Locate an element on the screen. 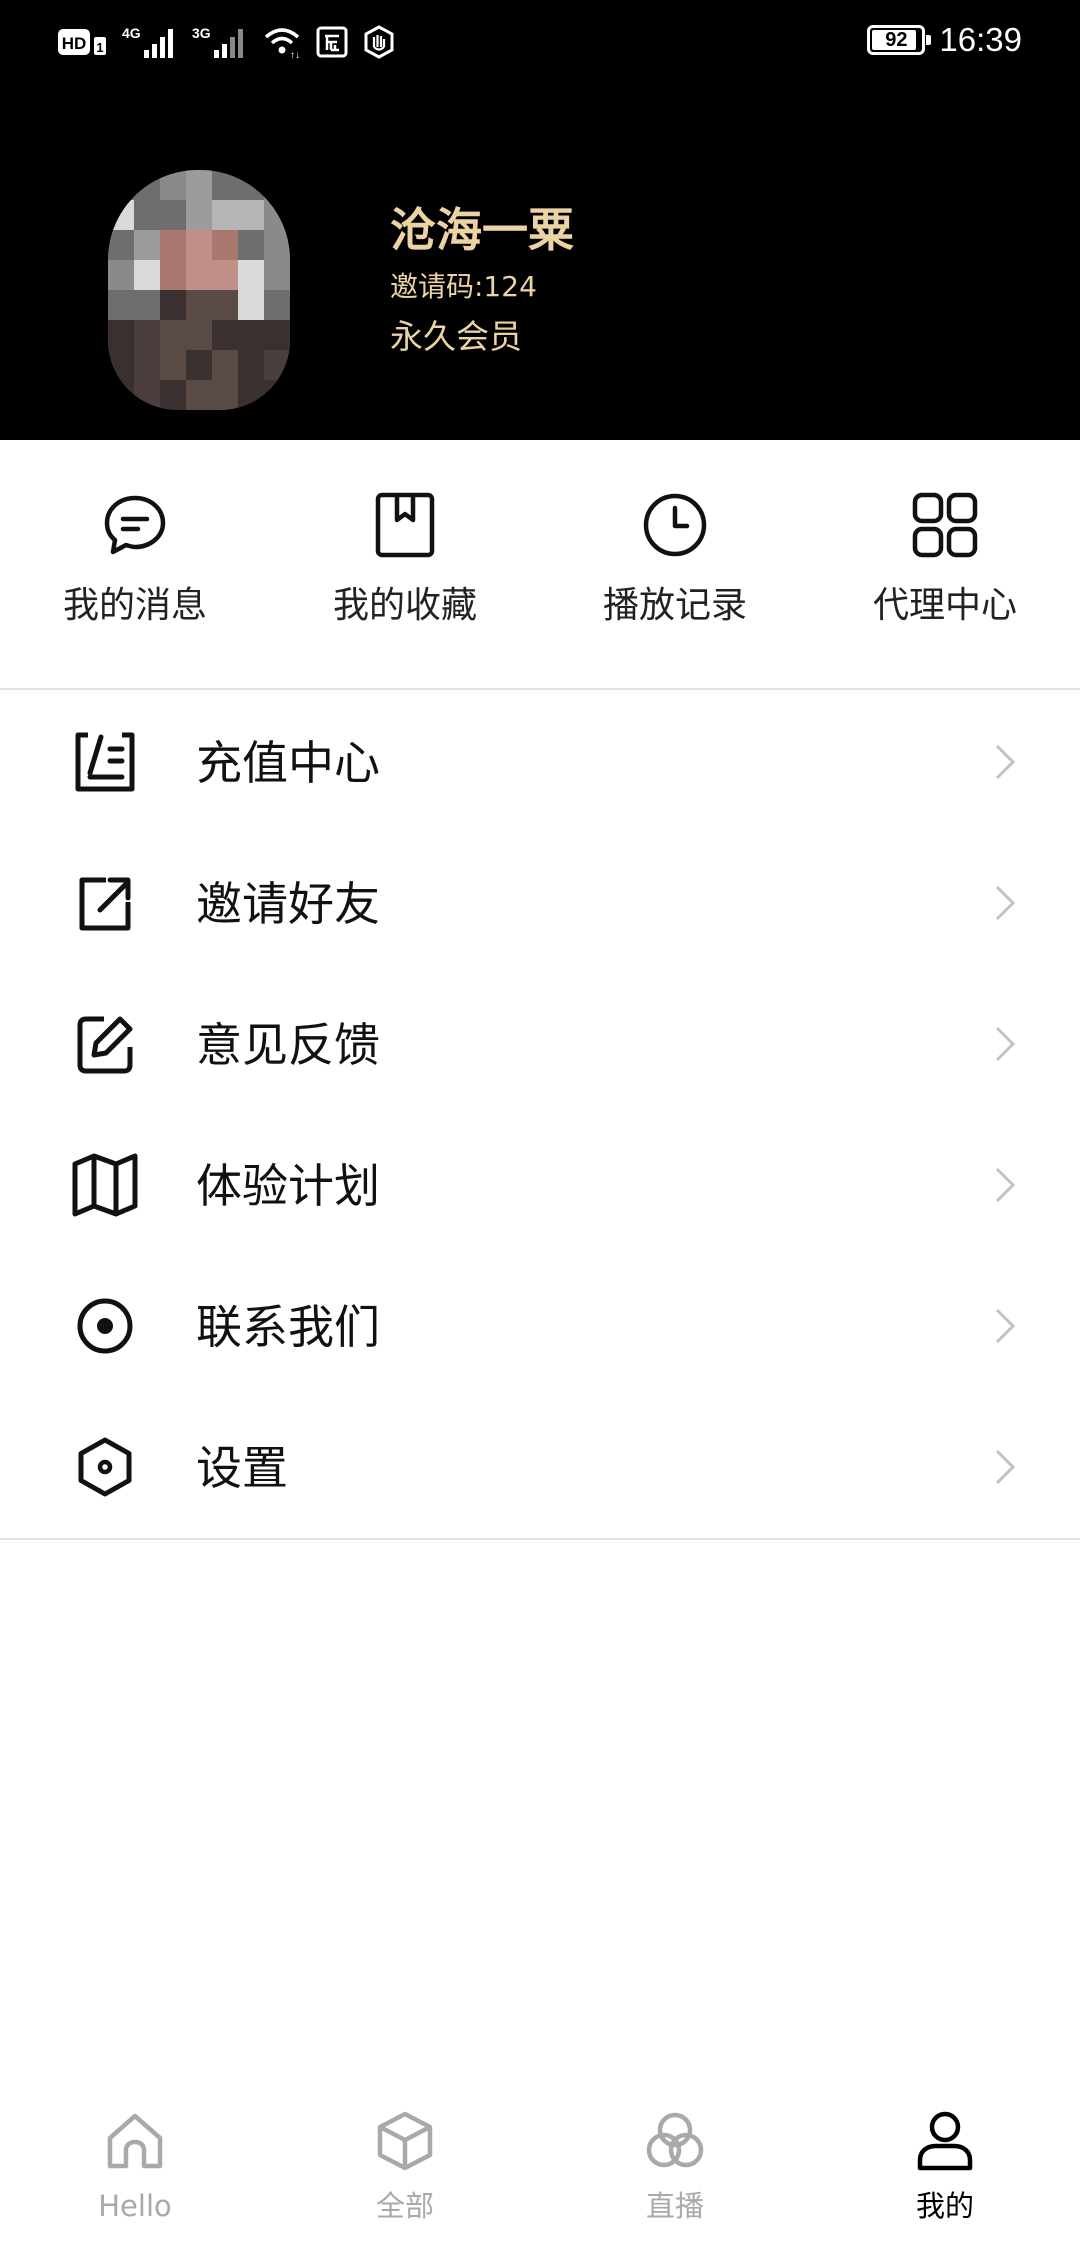  menu-item-invite: 邀请好友 is located at coordinates (540, 903).